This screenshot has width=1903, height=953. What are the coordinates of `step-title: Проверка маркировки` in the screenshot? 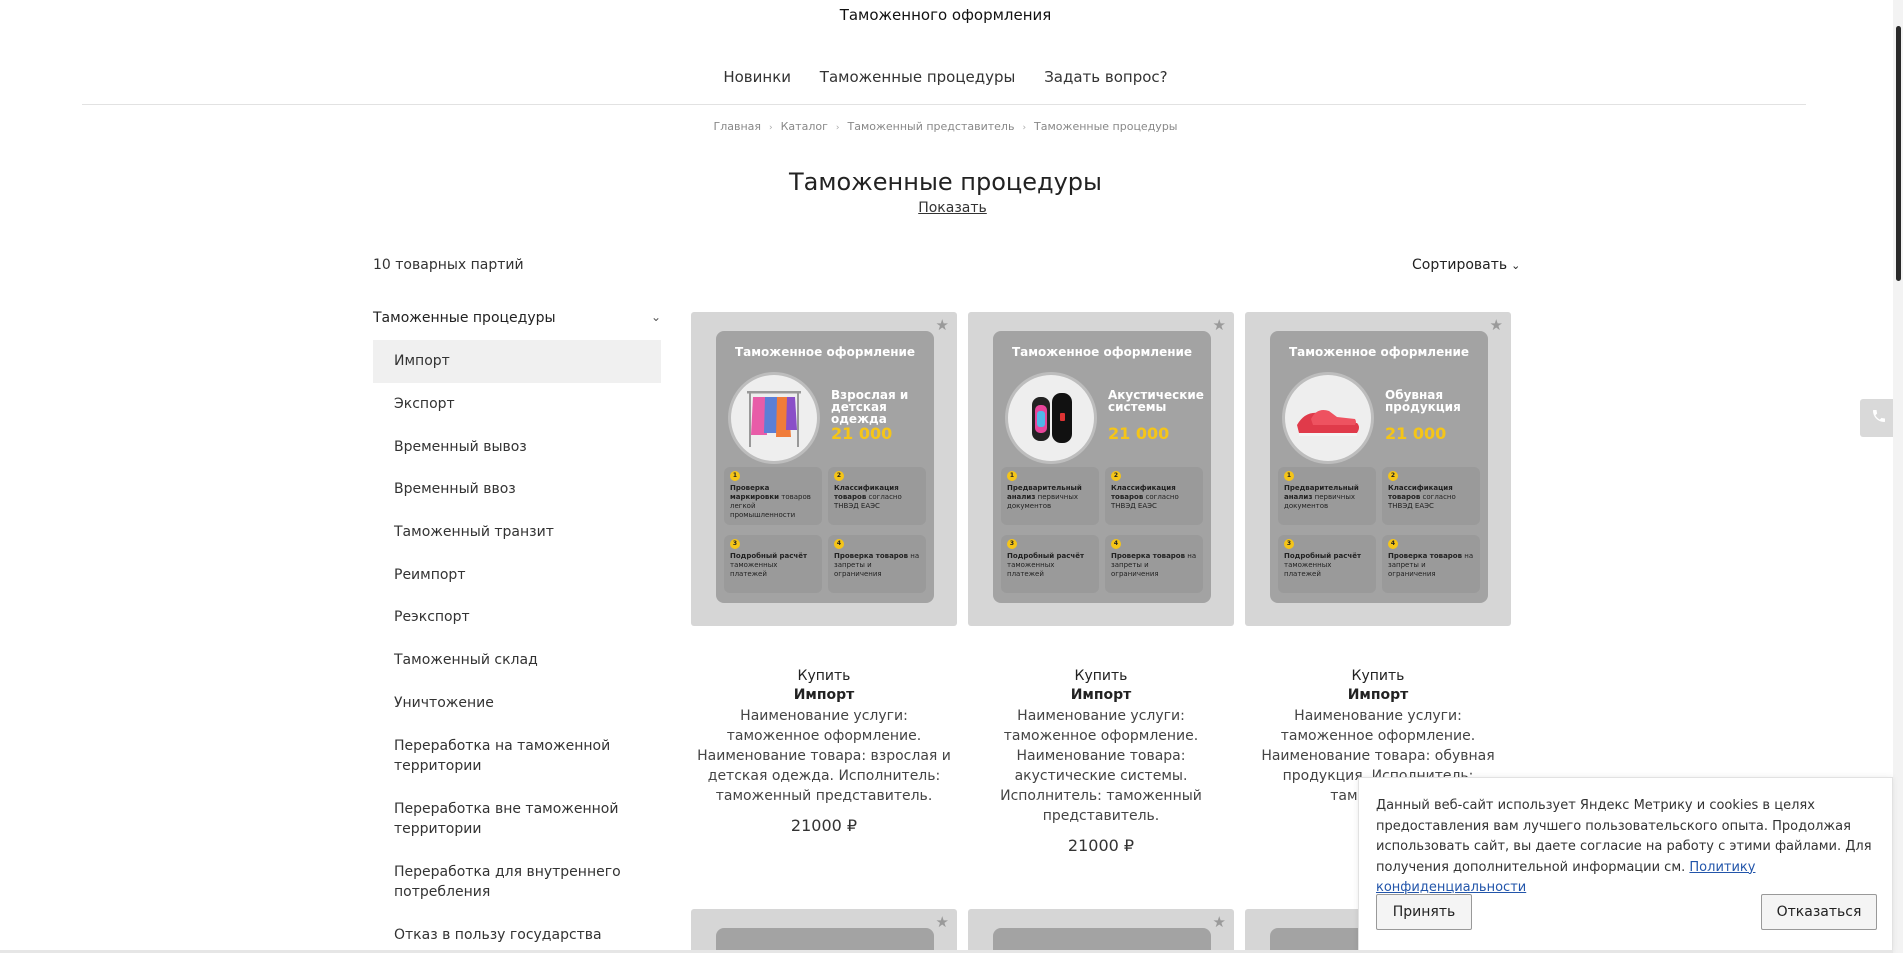 It's located at (755, 492).